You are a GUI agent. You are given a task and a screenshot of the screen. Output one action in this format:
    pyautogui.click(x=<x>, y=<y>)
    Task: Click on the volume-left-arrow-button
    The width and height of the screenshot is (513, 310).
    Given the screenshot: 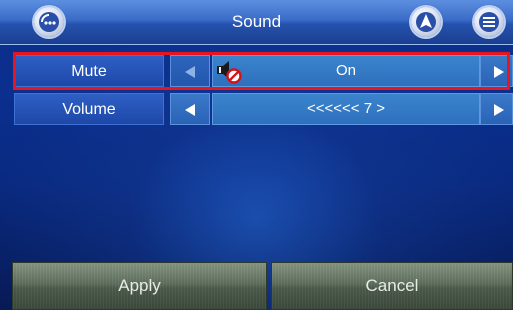 What is the action you would take?
    pyautogui.click(x=190, y=109)
    